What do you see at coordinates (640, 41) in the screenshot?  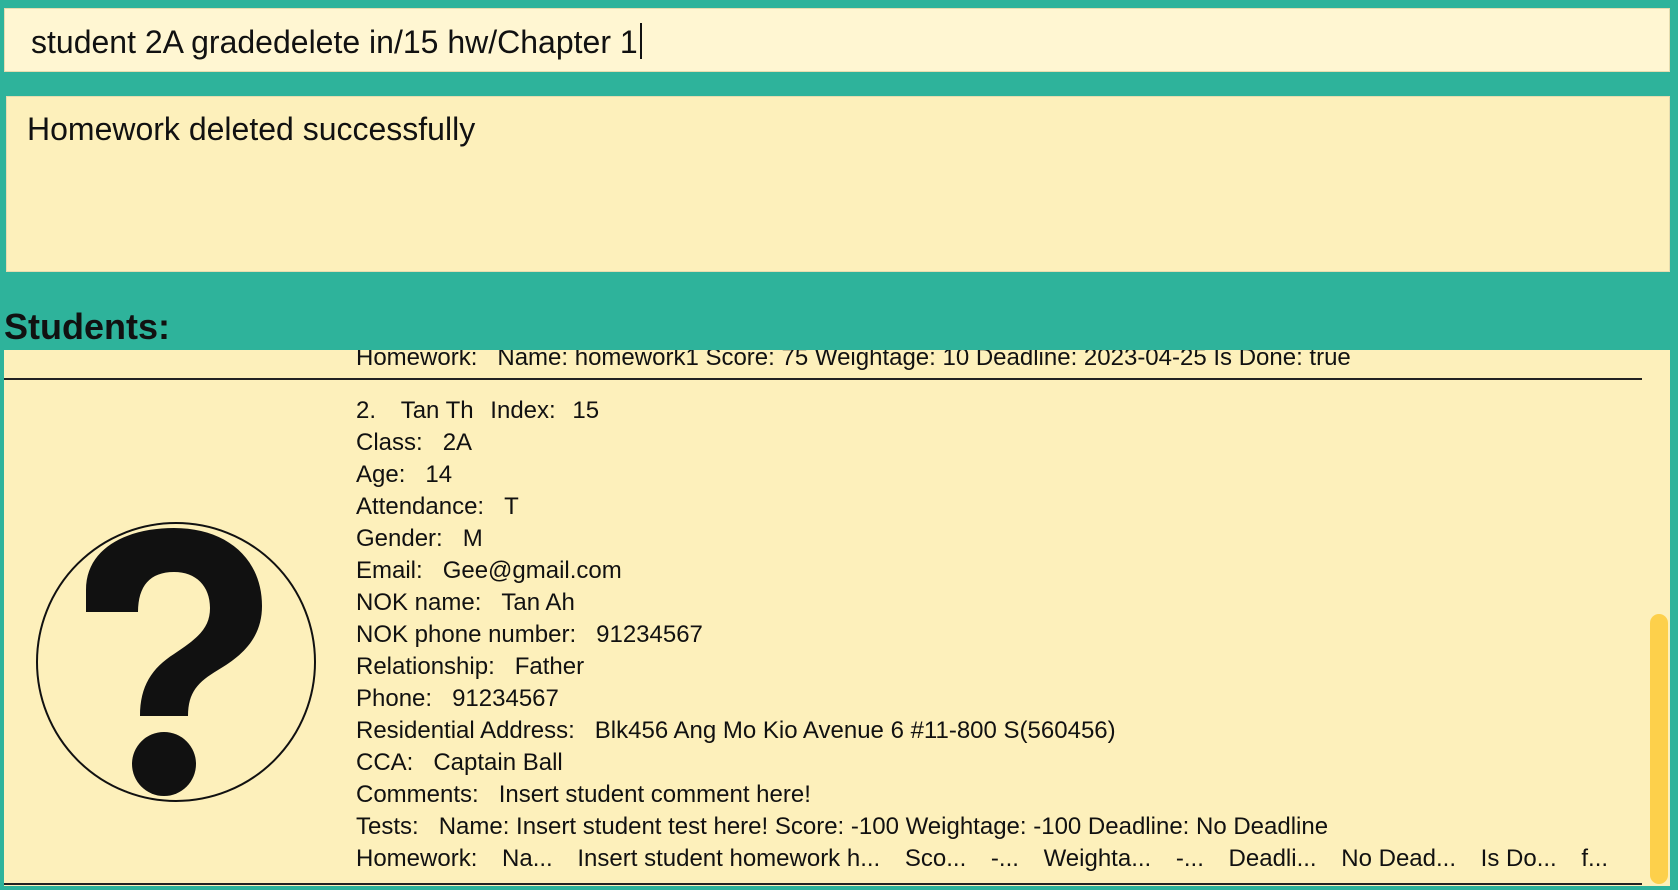 I see `text-caret` at bounding box center [640, 41].